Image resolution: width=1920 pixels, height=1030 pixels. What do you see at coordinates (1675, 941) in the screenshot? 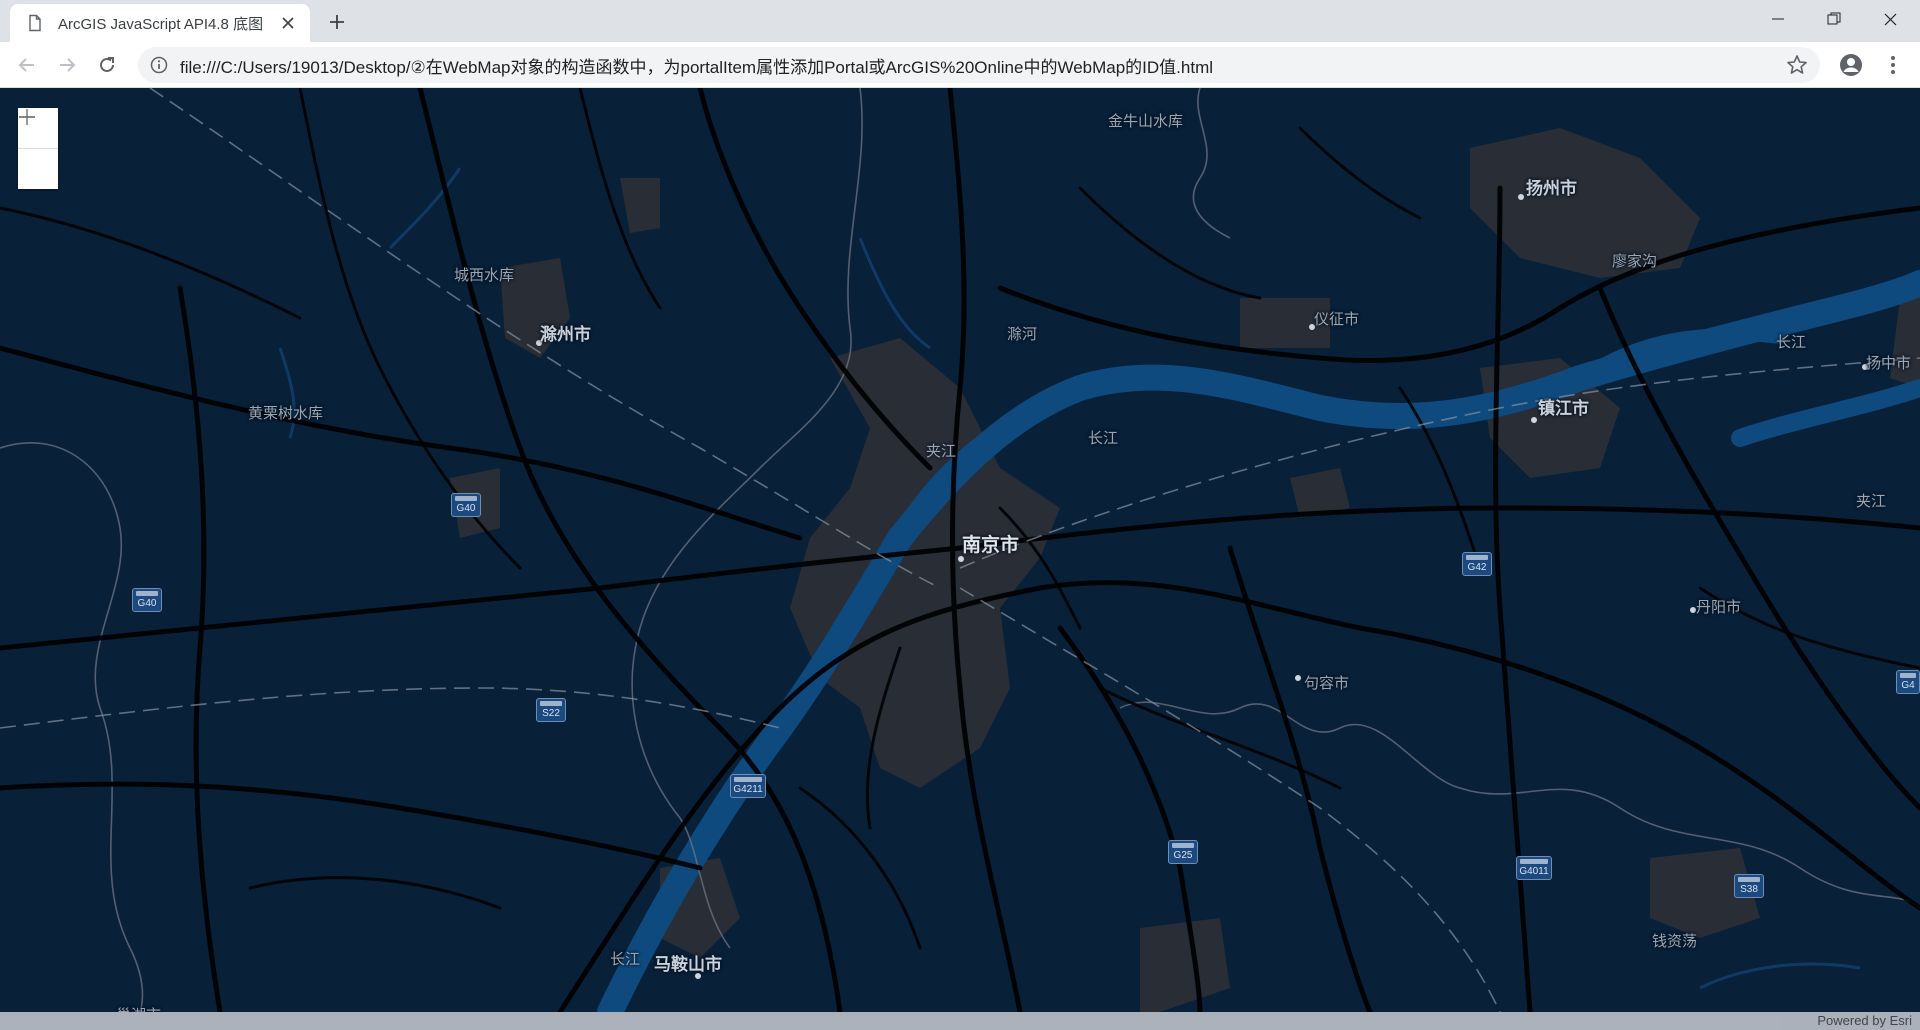
I see `map-label: 钱资荡` at bounding box center [1675, 941].